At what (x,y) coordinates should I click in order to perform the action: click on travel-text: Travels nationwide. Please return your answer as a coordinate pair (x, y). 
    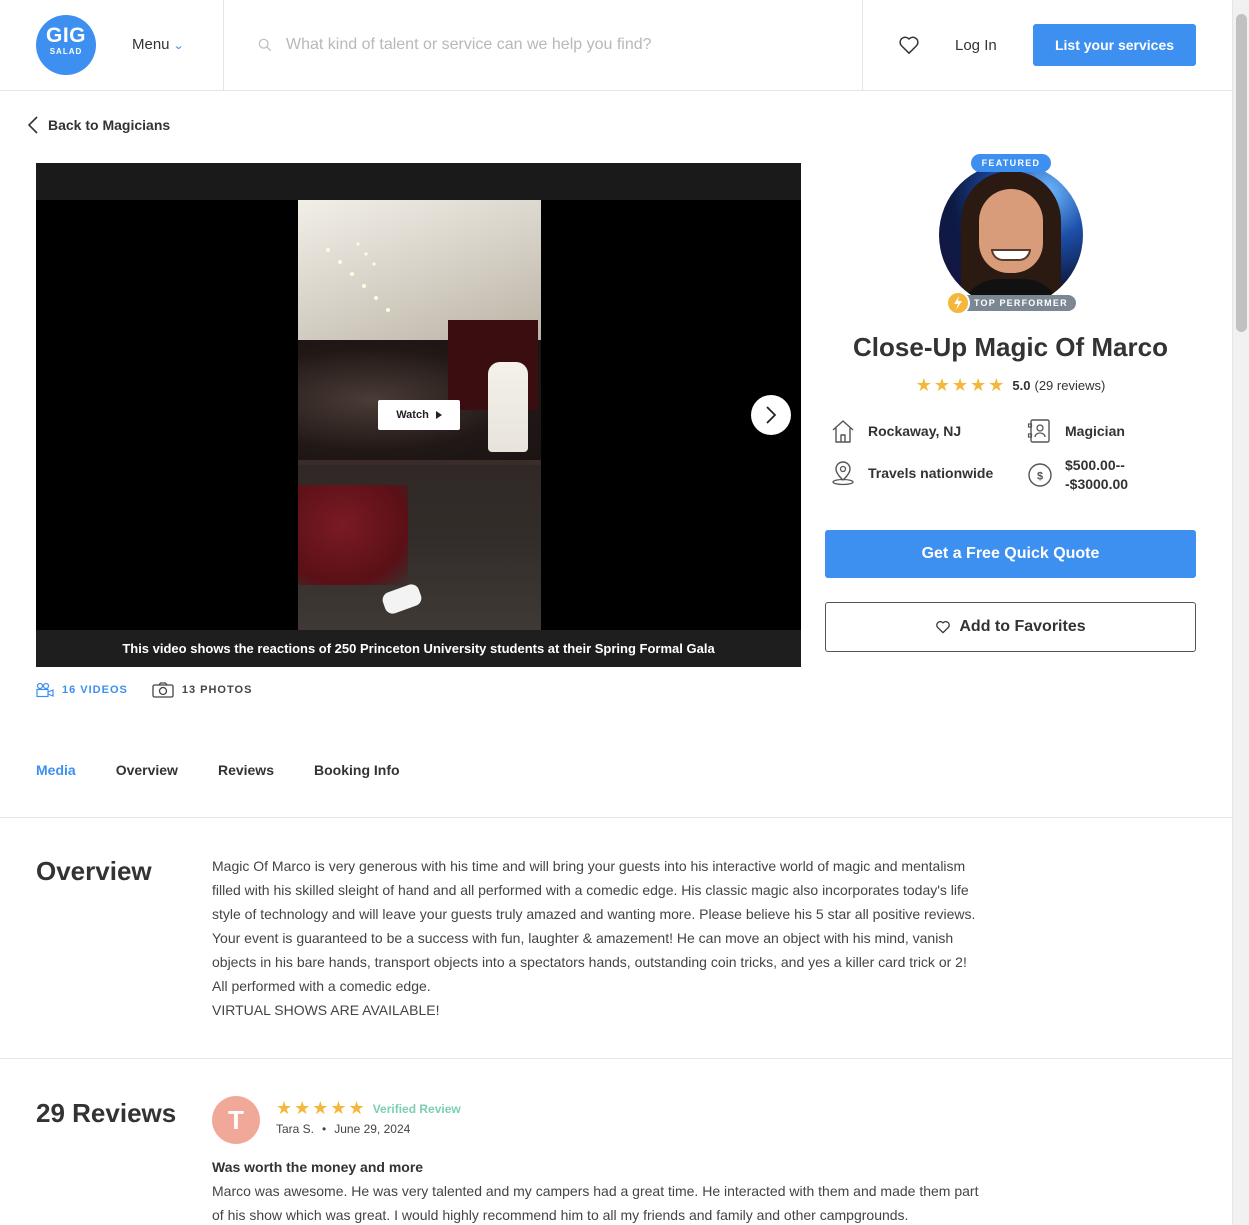
    Looking at the image, I should click on (931, 473).